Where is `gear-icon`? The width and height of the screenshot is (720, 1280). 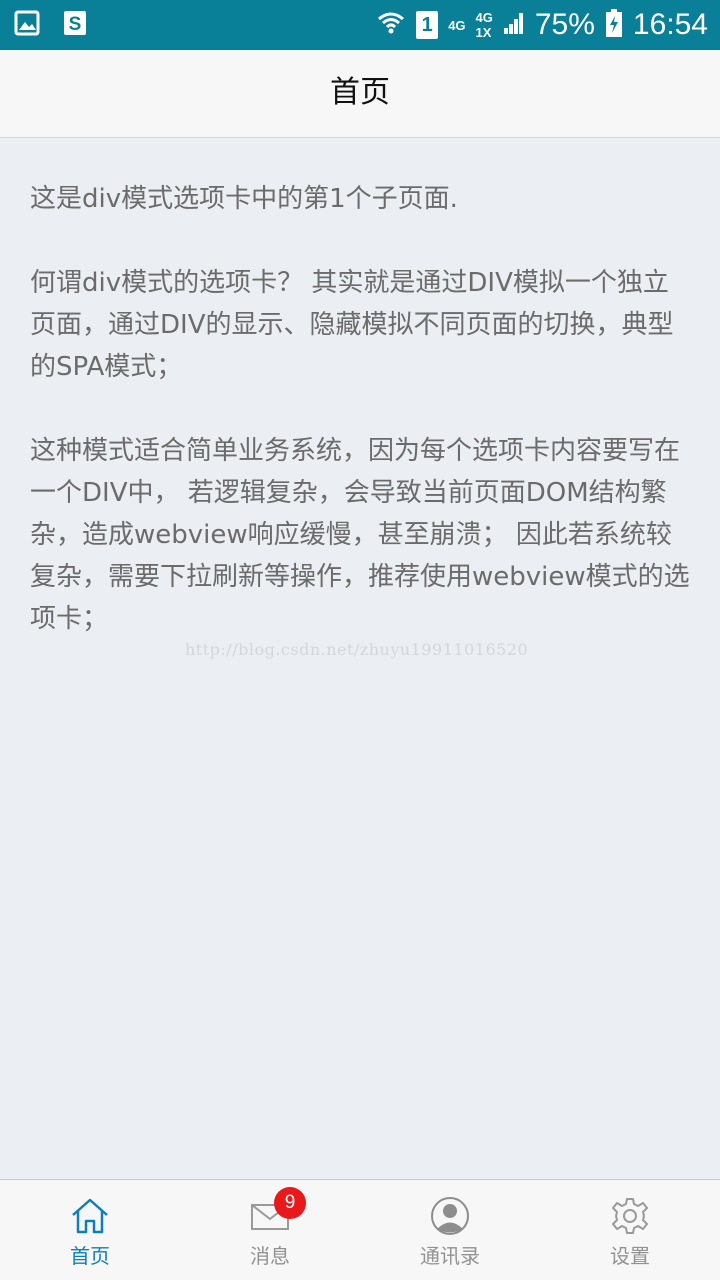 gear-icon is located at coordinates (630, 1216).